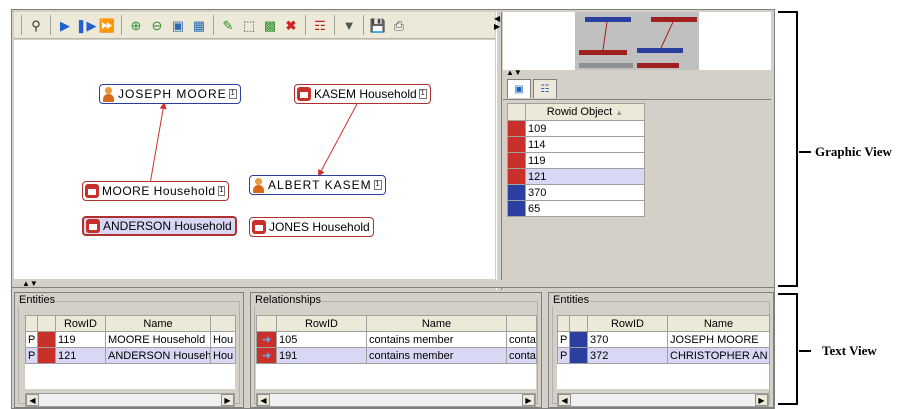  I want to click on step-icon: ❚▶, so click(86, 25).